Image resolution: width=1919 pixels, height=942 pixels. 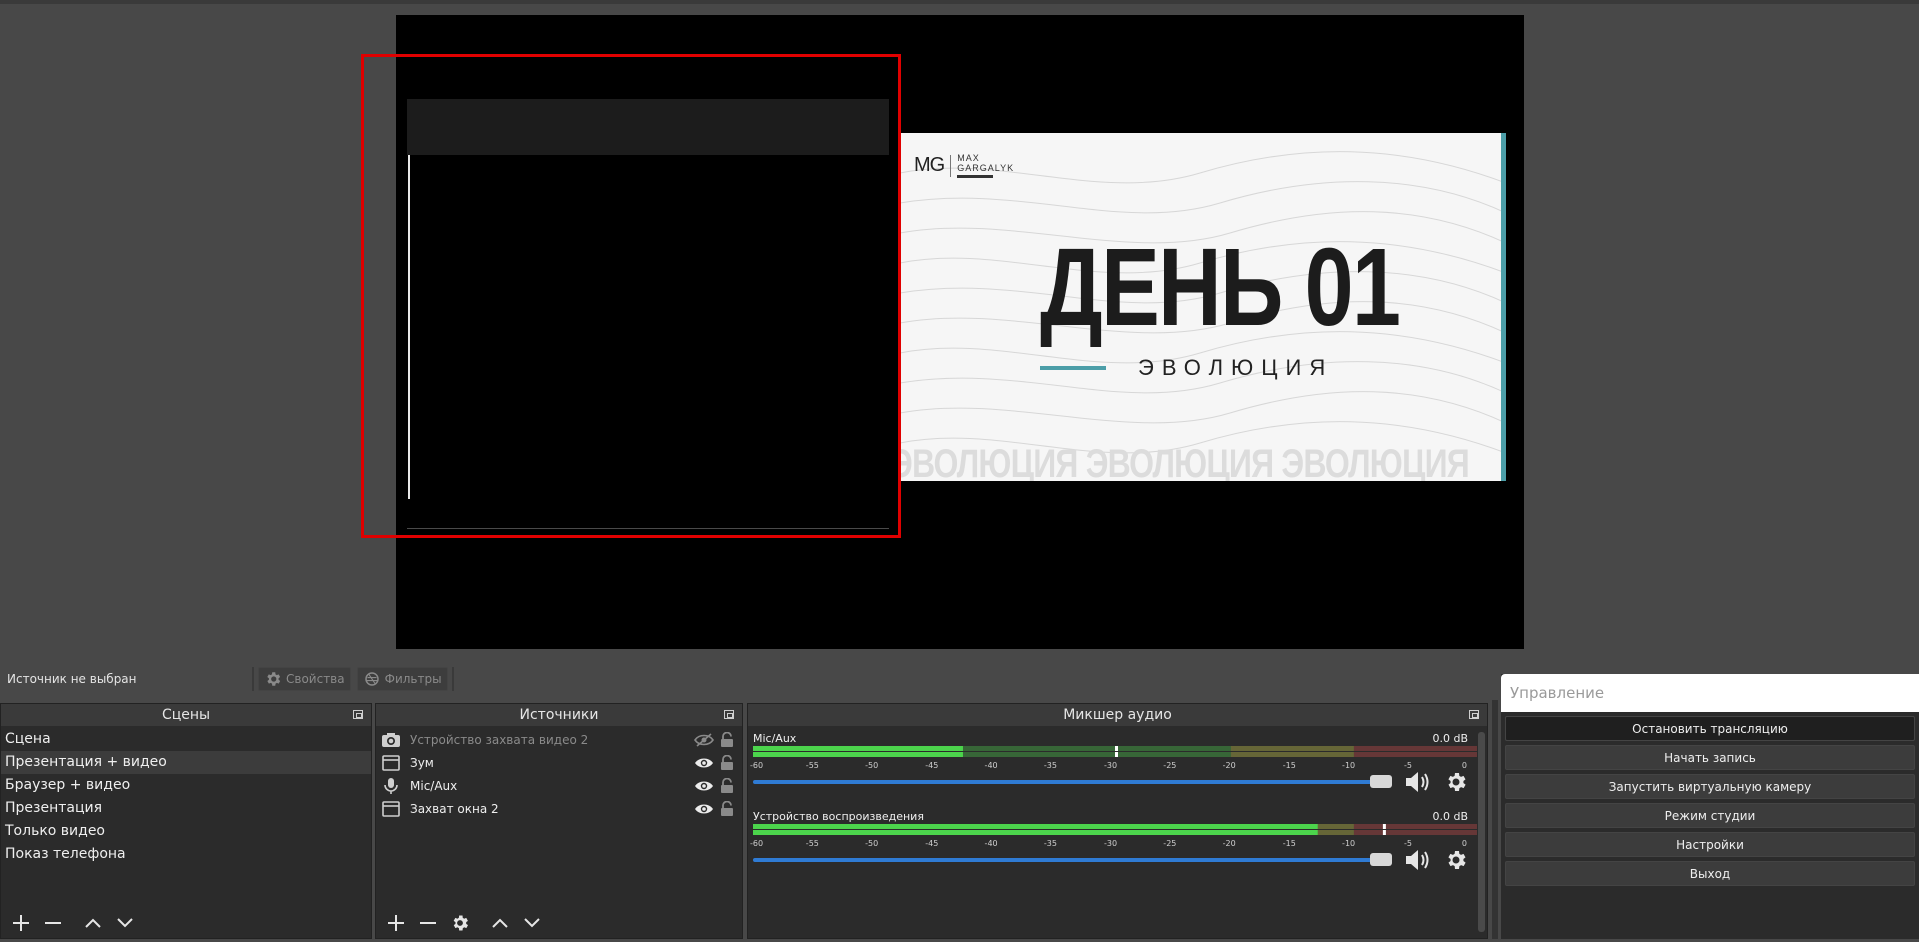 I want to click on scene-item: Презентация, so click(x=186, y=808).